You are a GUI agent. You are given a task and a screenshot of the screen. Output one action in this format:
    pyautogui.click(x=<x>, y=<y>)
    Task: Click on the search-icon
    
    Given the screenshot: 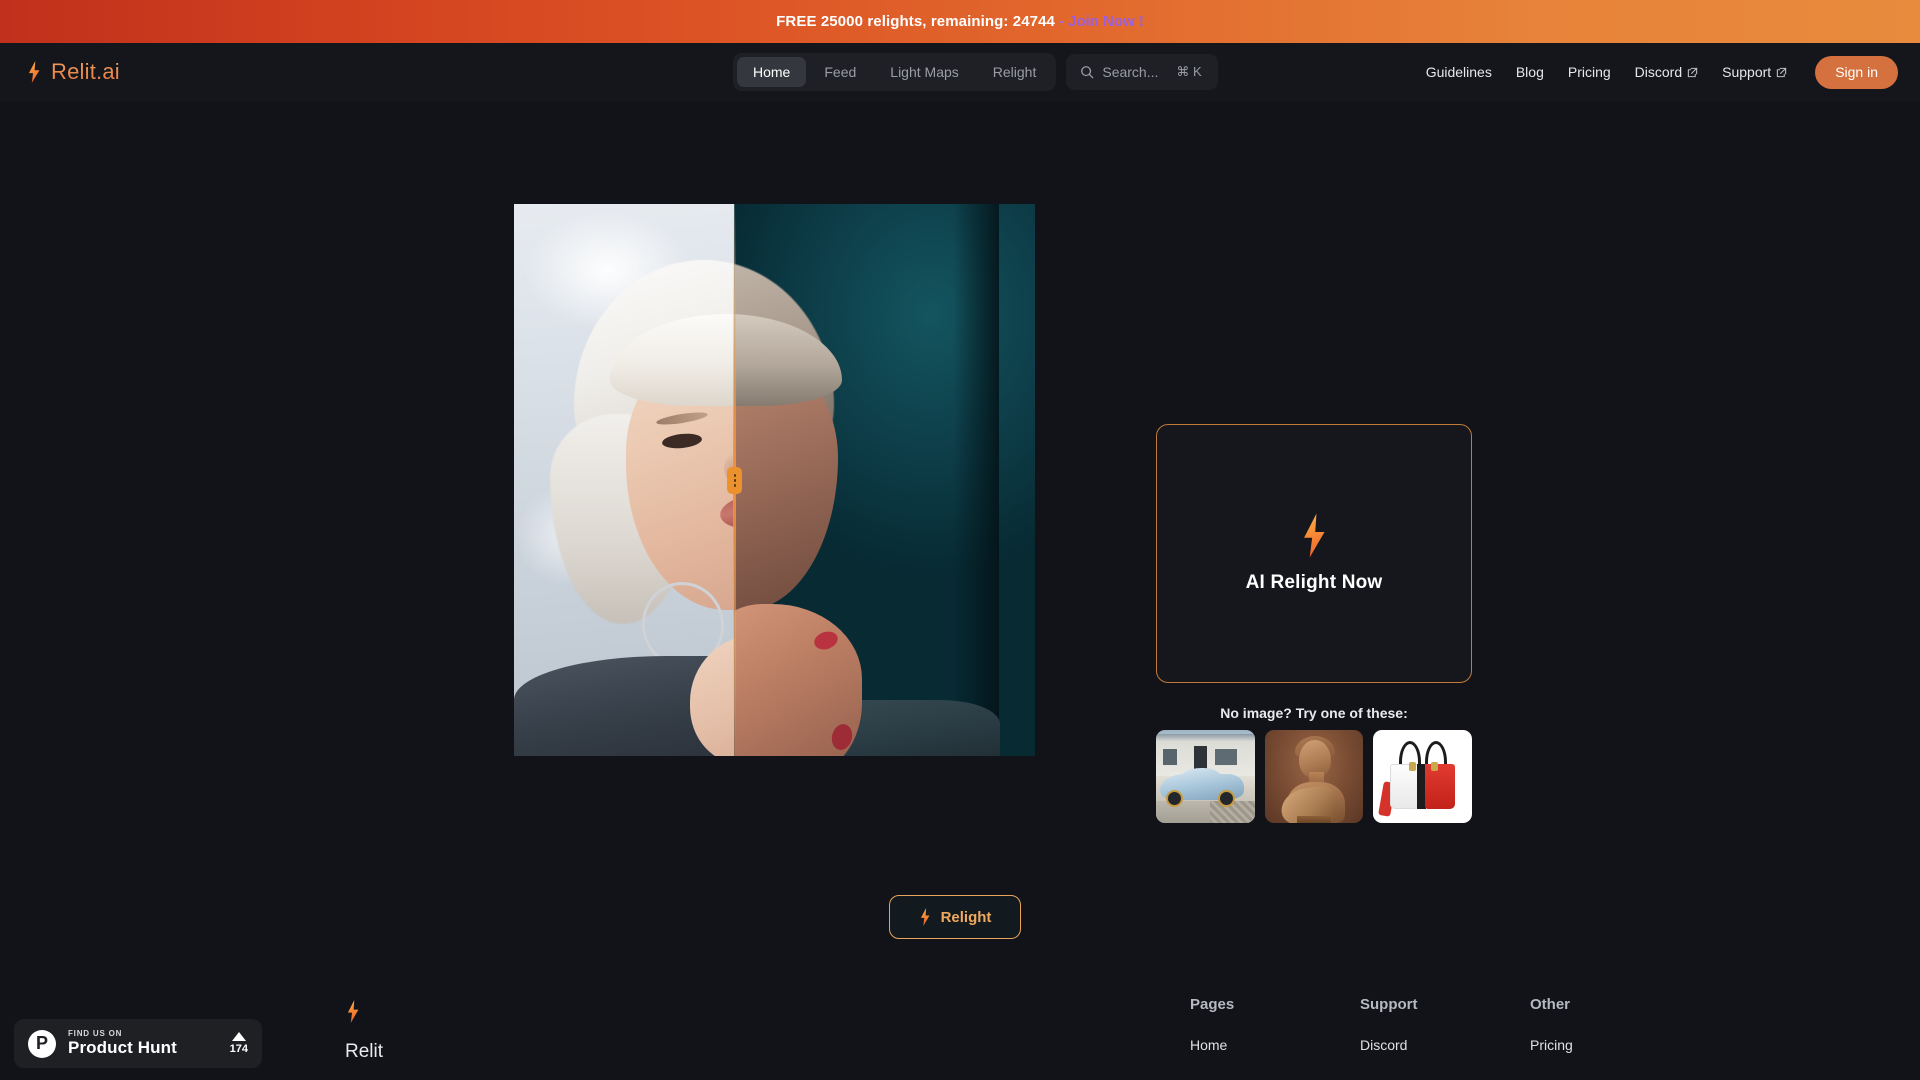 What is the action you would take?
    pyautogui.click(x=1087, y=72)
    